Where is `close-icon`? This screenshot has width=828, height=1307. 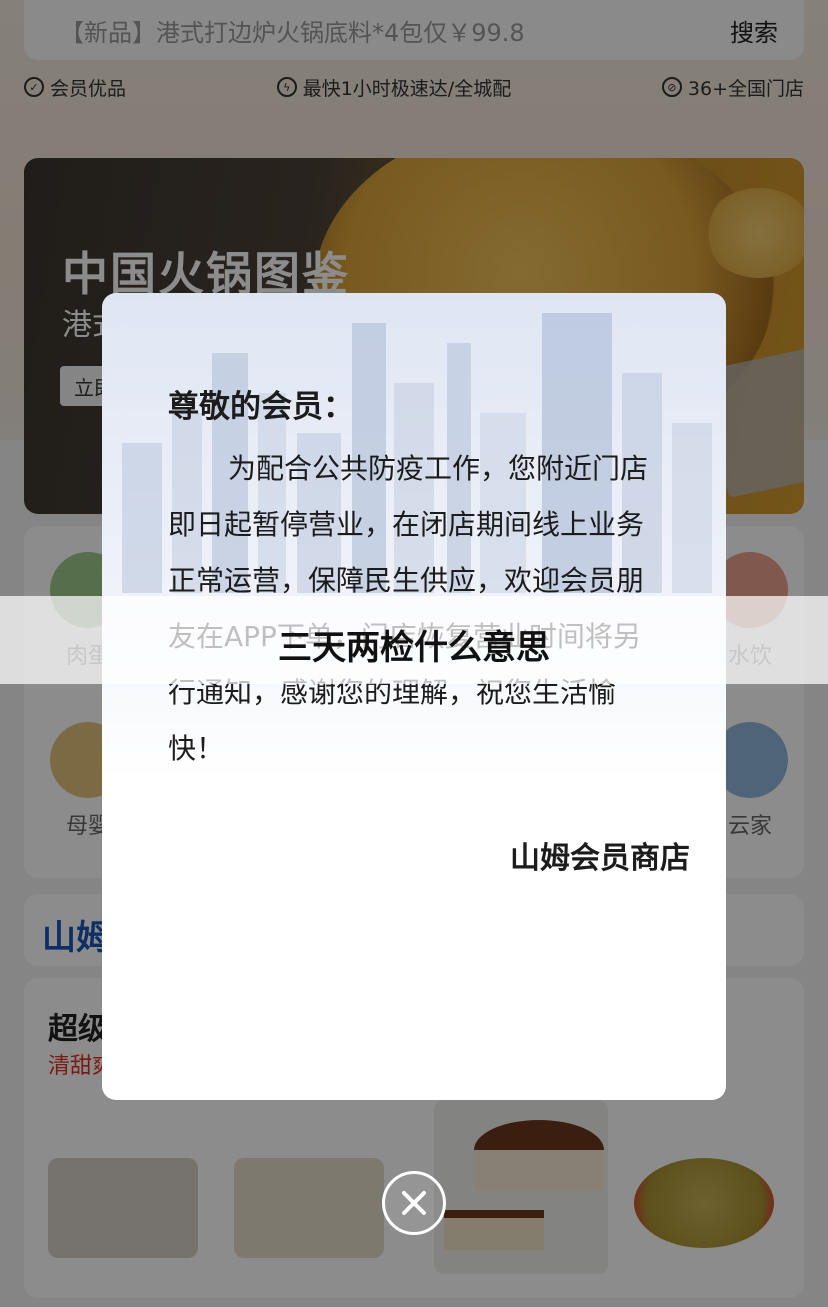 close-icon is located at coordinates (414, 1203).